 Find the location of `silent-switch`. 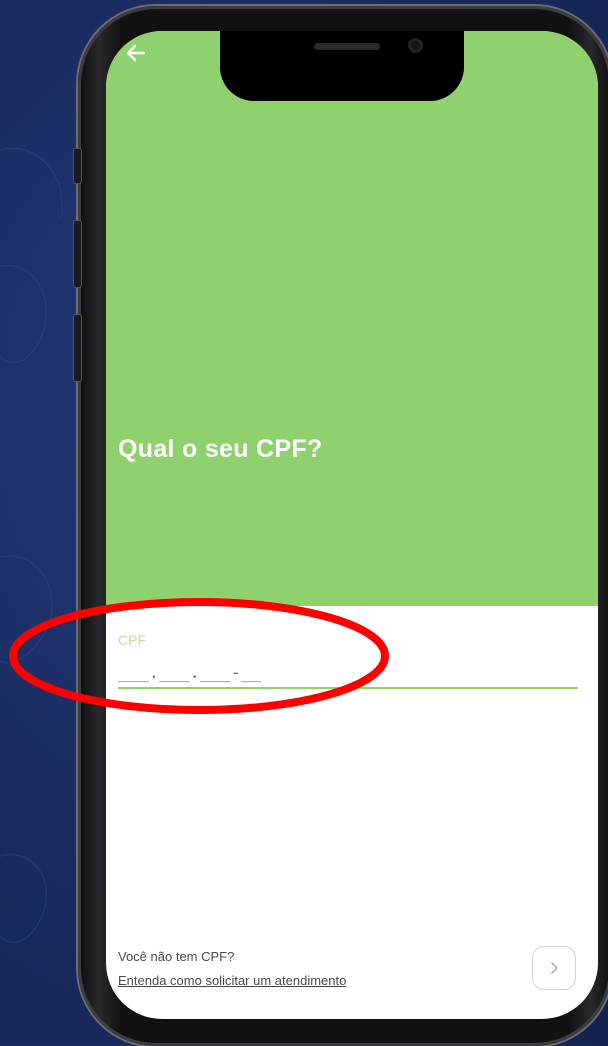

silent-switch is located at coordinates (77, 166).